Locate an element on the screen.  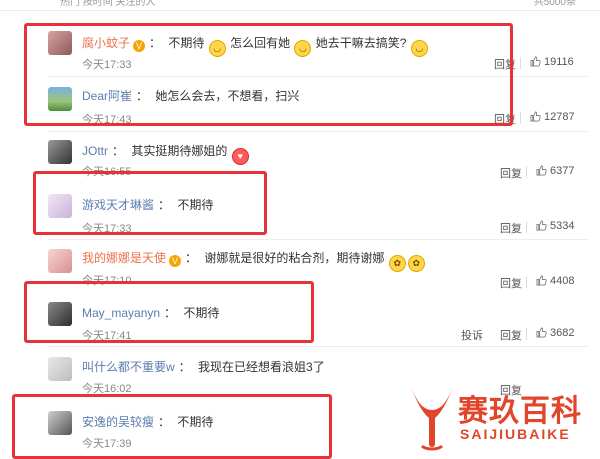
like-count: 3682 is located at coordinates (562, 333).